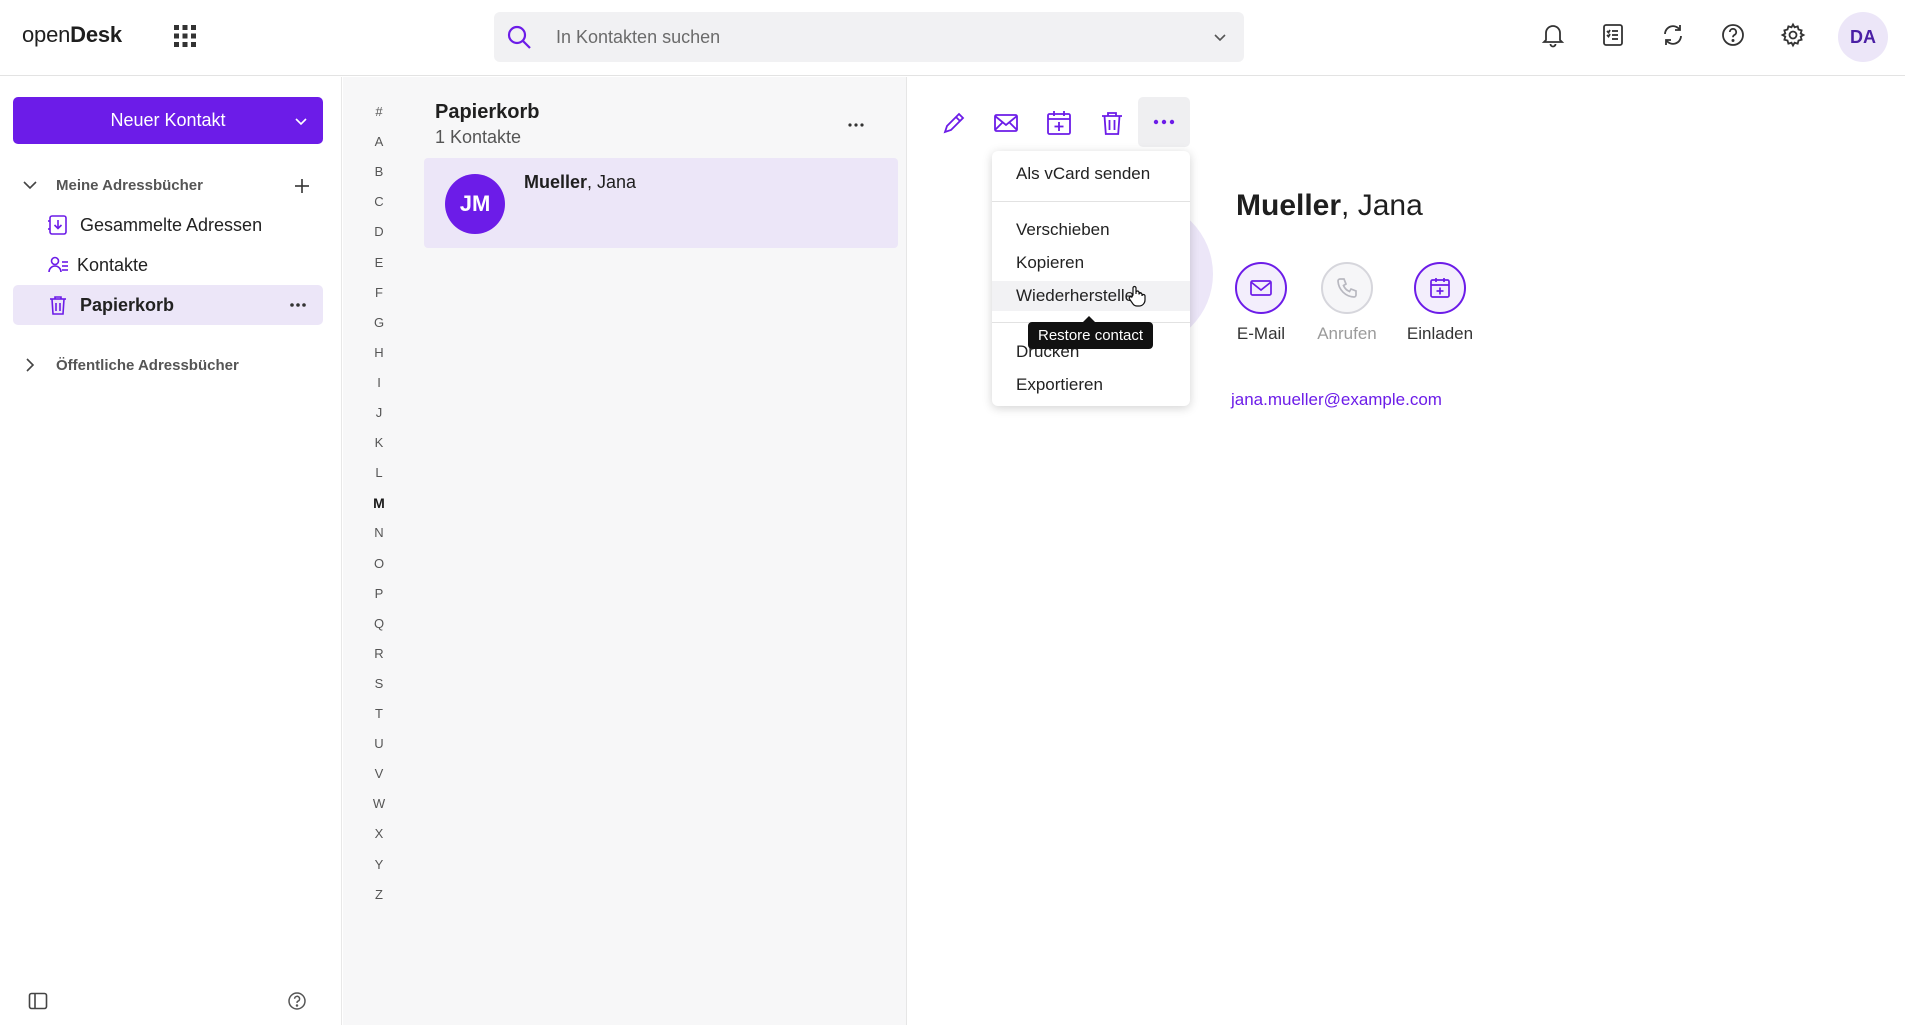  I want to click on alphabet-letter: M, so click(379, 503).